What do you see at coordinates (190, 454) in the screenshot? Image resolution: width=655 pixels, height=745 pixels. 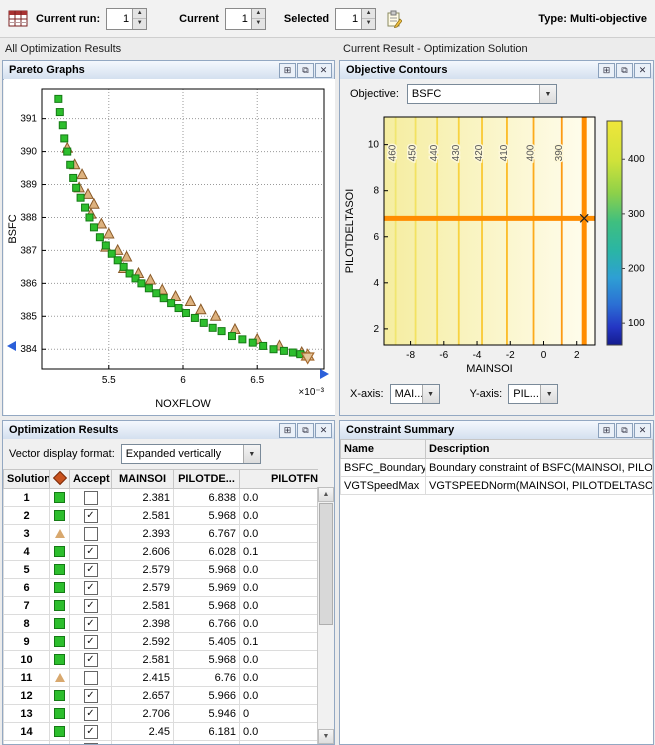 I see `vector-display-select: Expanded vertically ▼` at bounding box center [190, 454].